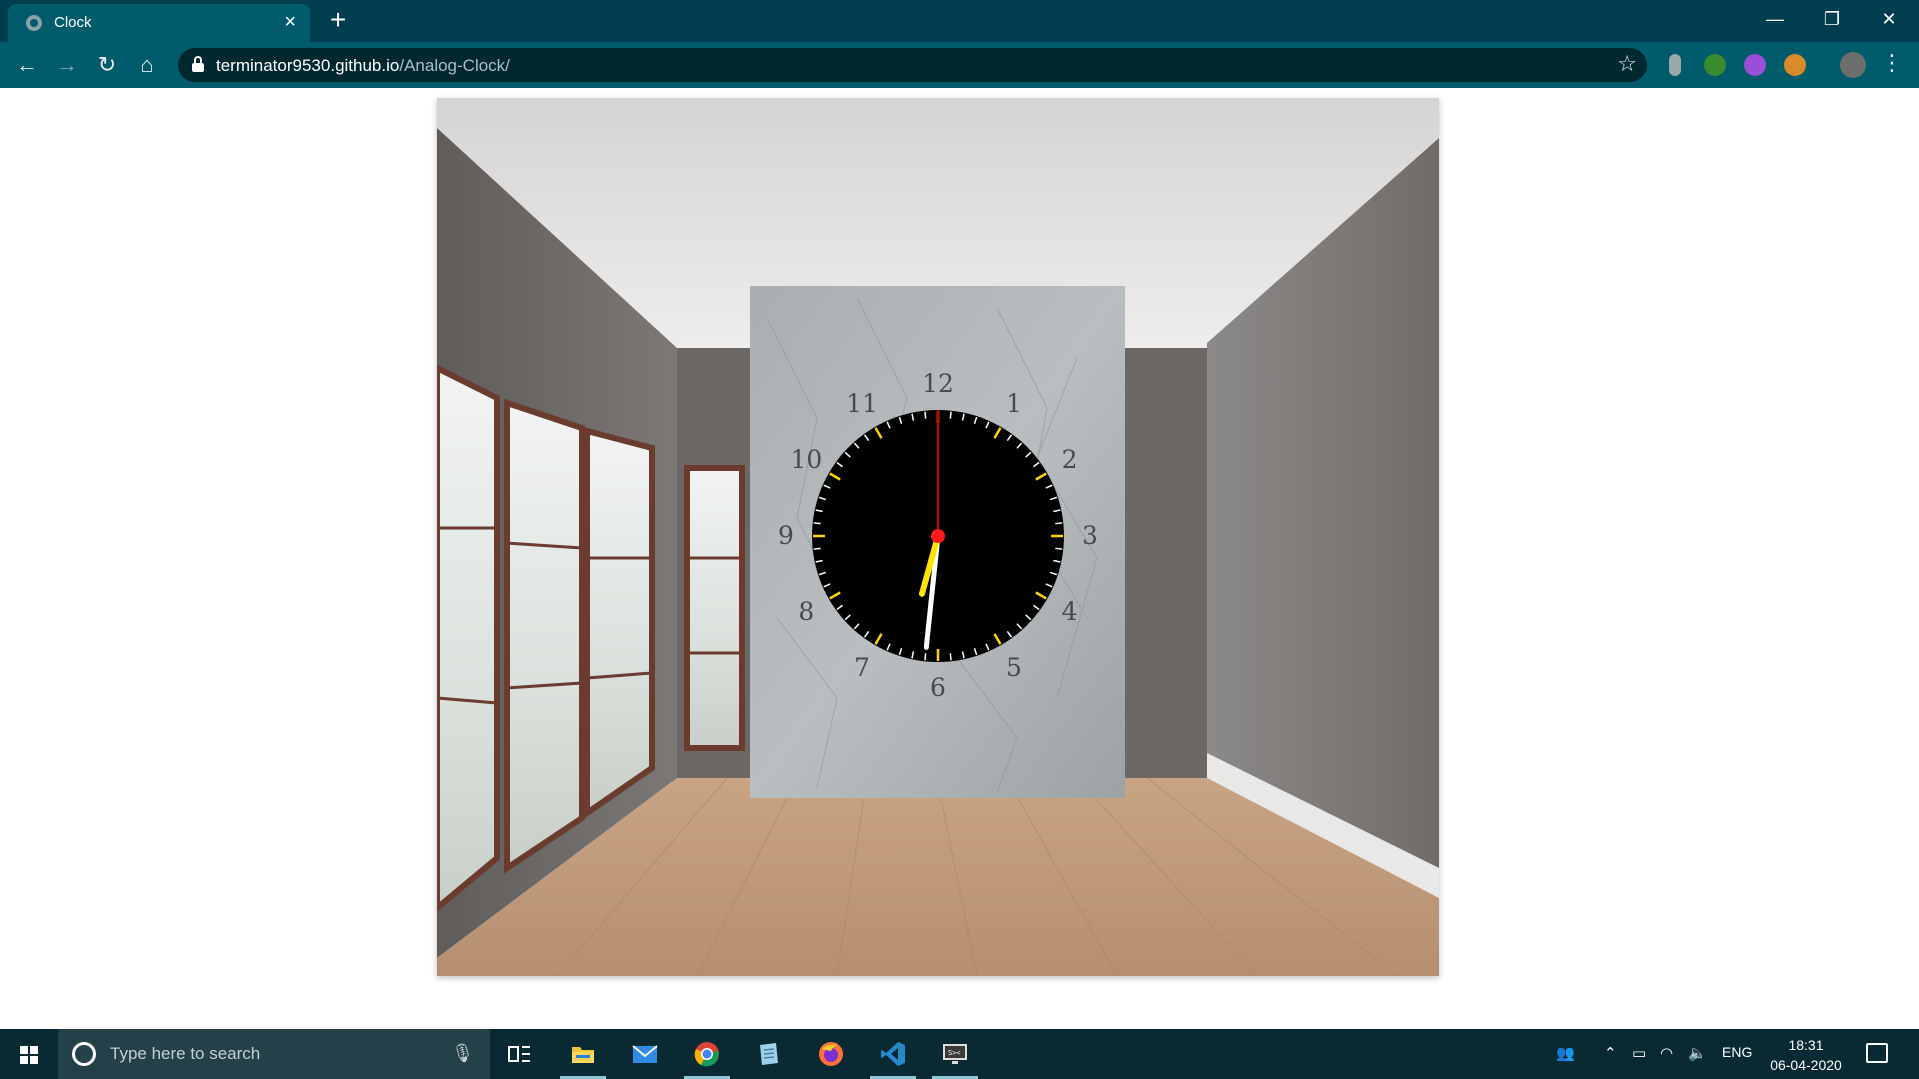 The width and height of the screenshot is (1919, 1079). What do you see at coordinates (147, 65) in the screenshot?
I see `home-button: ⌂` at bounding box center [147, 65].